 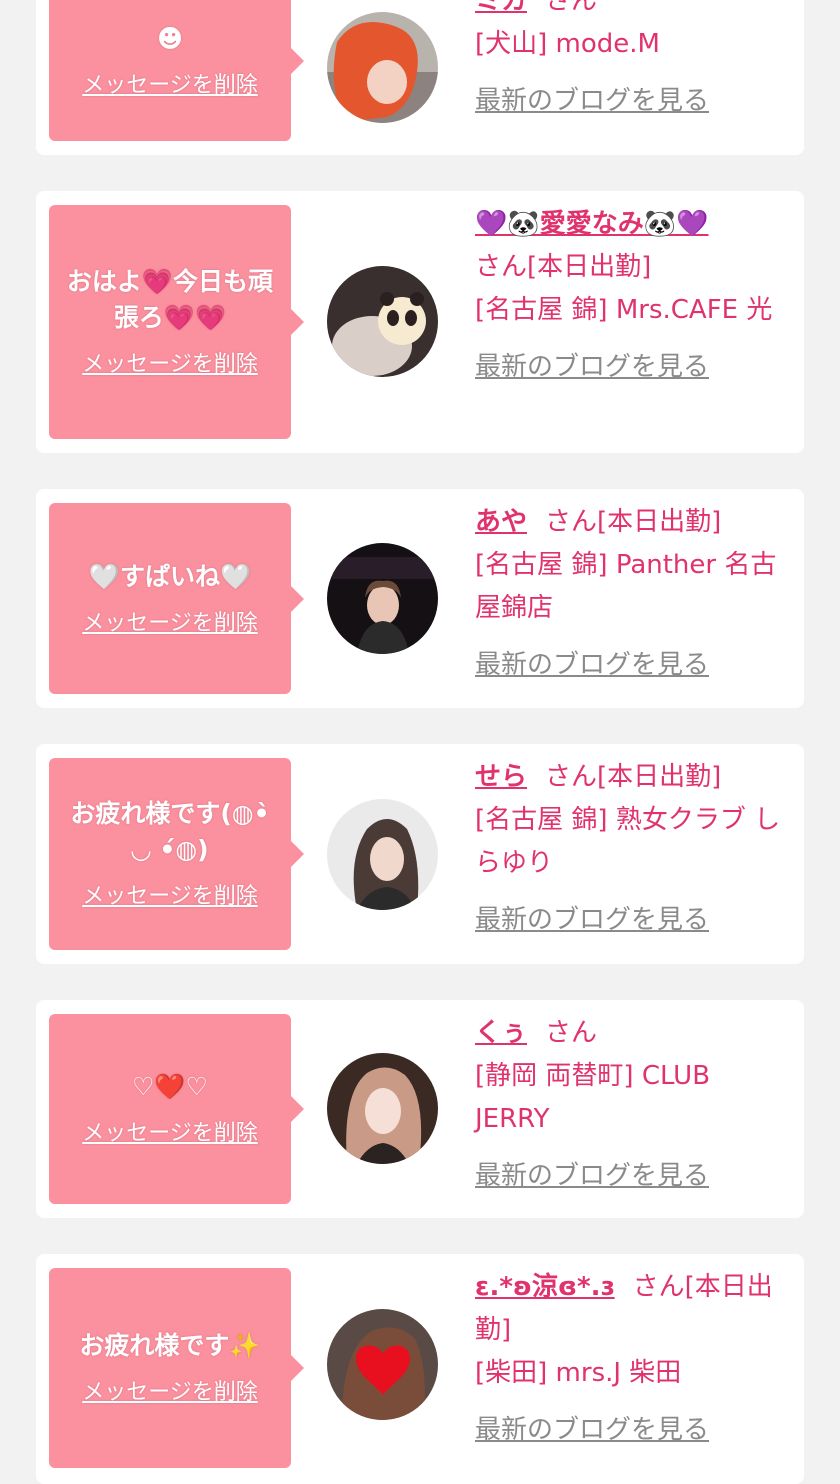 What do you see at coordinates (176, 598) in the screenshot?
I see `message-bubble: 🤍すぱいね🤍 メッセージを削除` at bounding box center [176, 598].